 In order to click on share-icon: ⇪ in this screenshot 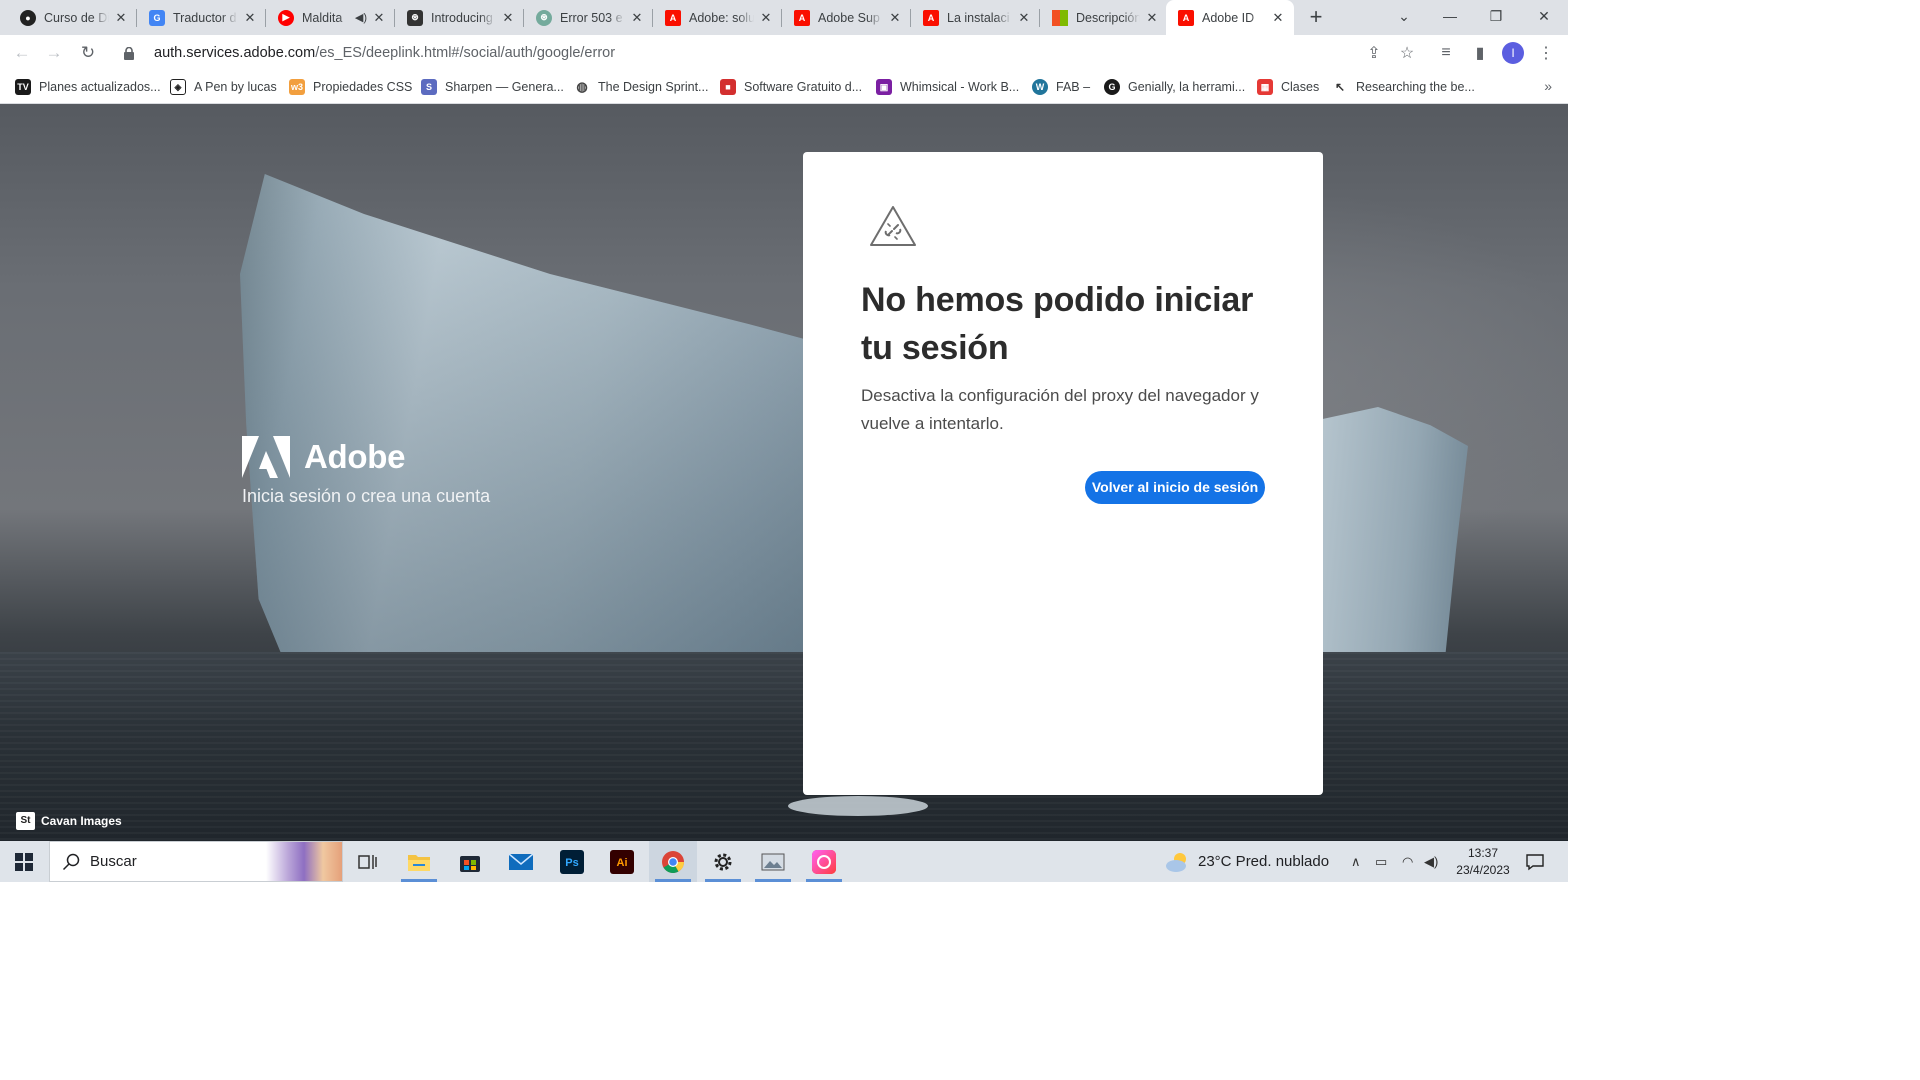, I will do `click(1374, 53)`.